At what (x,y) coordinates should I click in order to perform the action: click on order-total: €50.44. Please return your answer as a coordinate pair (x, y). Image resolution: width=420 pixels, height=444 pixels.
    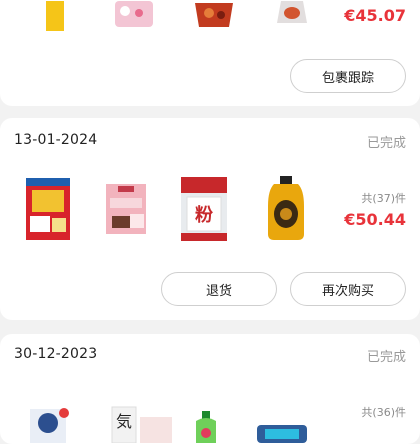
    Looking at the image, I should click on (375, 219).